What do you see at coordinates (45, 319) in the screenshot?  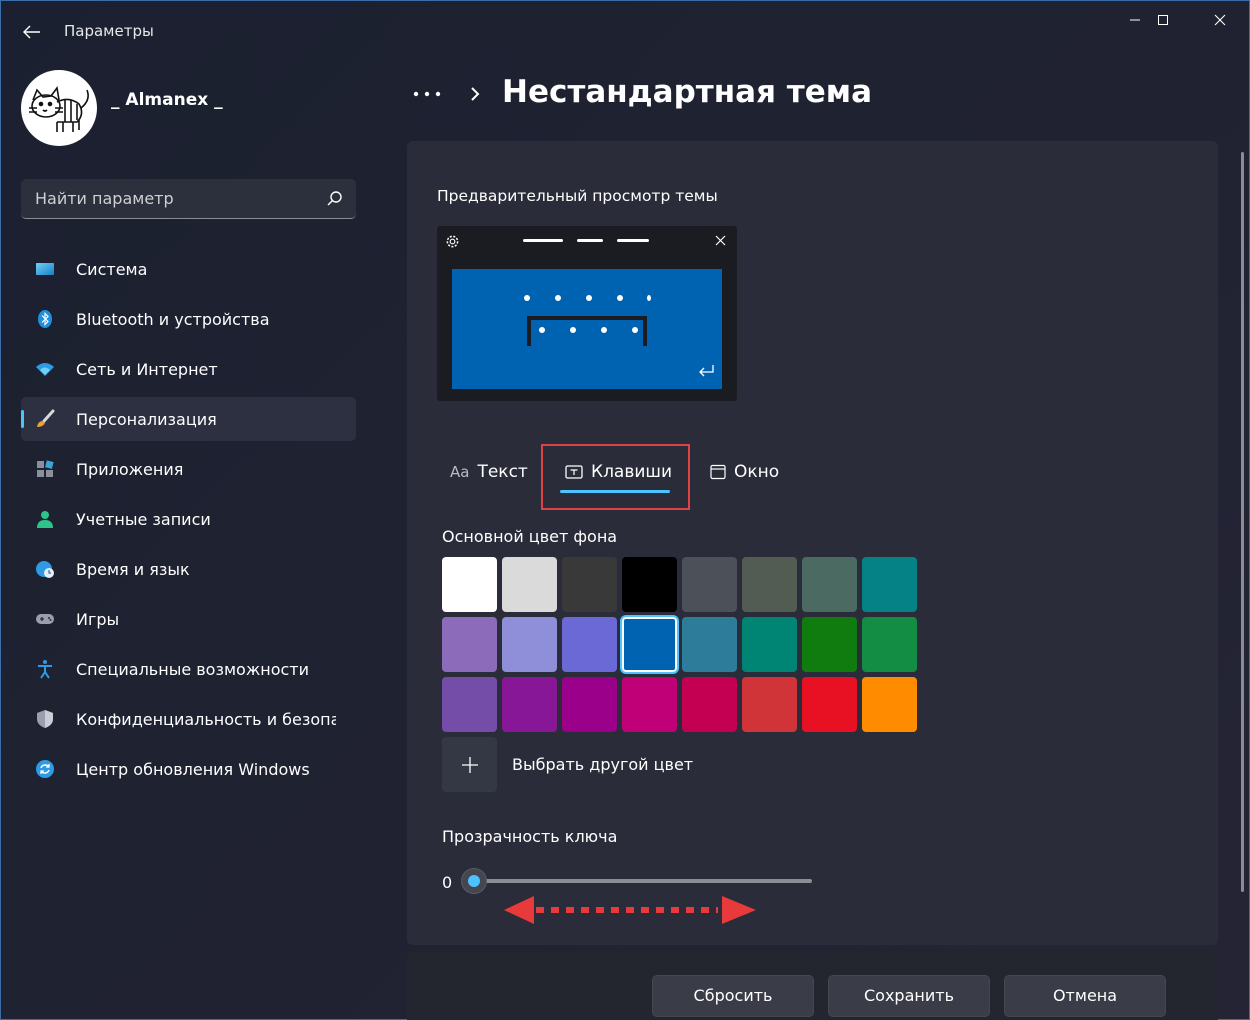 I see `bluetooth-icon` at bounding box center [45, 319].